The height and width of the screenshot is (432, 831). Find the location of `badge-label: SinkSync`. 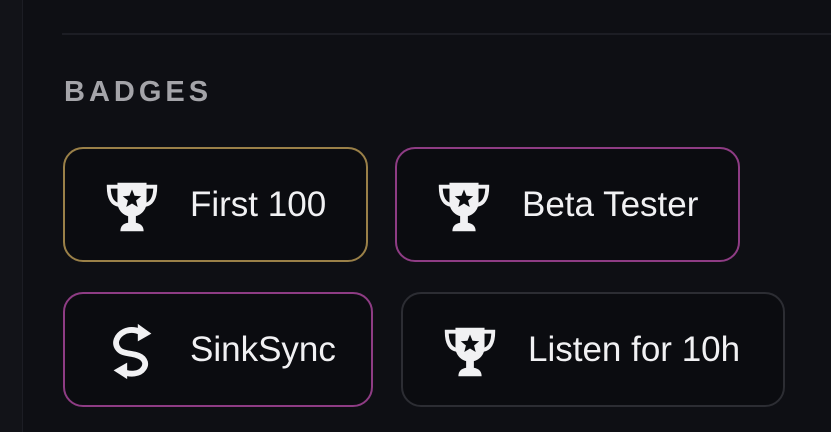

badge-label: SinkSync is located at coordinates (263, 349).